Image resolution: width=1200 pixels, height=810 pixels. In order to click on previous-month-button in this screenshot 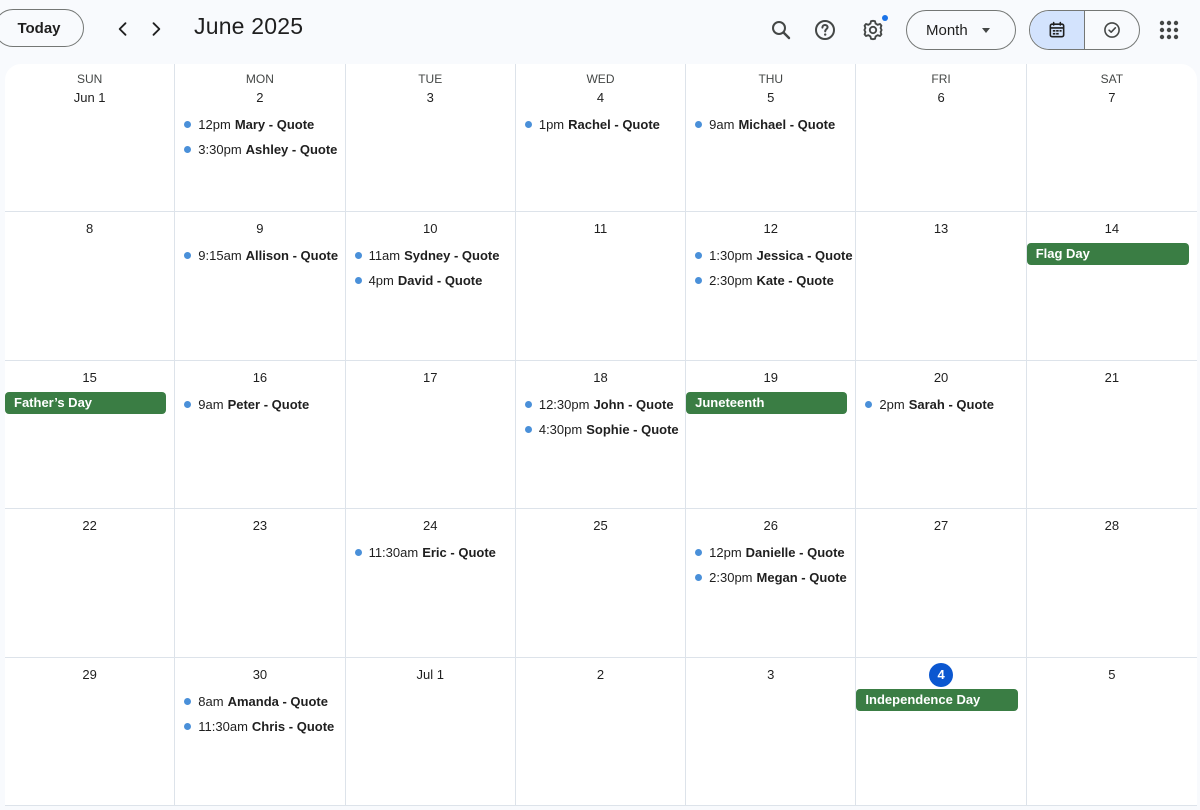, I will do `click(123, 29)`.